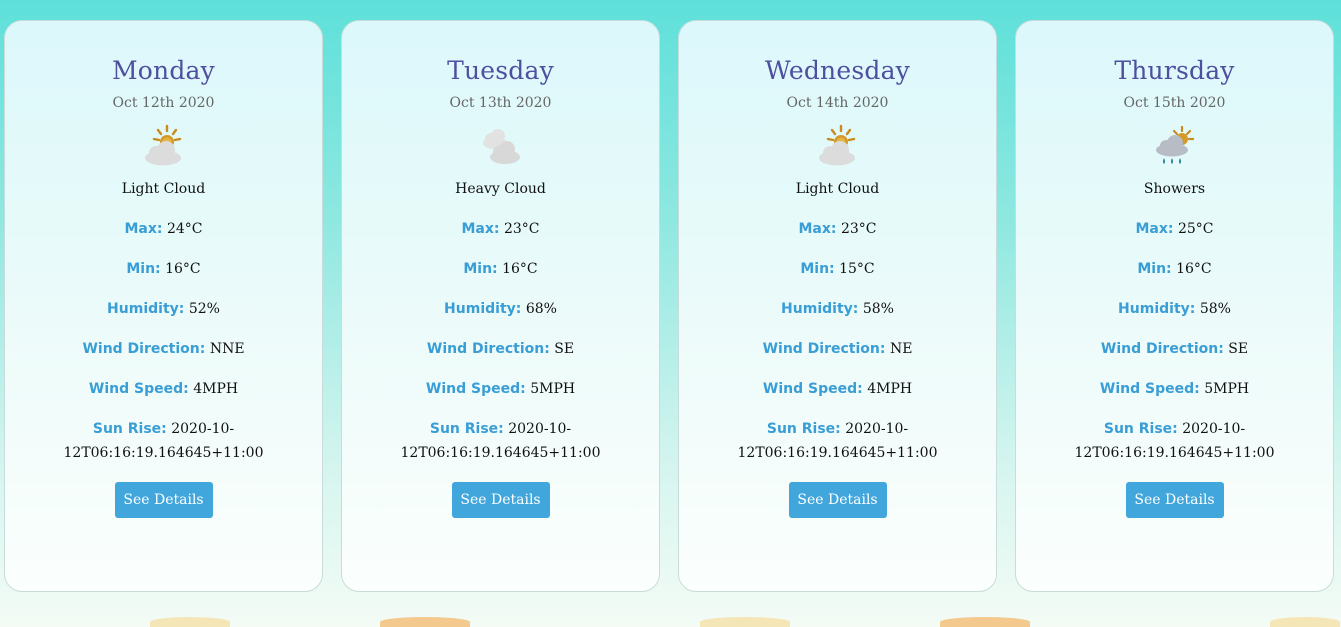  What do you see at coordinates (837, 103) in the screenshot?
I see `day-date: Oct 14th 2020` at bounding box center [837, 103].